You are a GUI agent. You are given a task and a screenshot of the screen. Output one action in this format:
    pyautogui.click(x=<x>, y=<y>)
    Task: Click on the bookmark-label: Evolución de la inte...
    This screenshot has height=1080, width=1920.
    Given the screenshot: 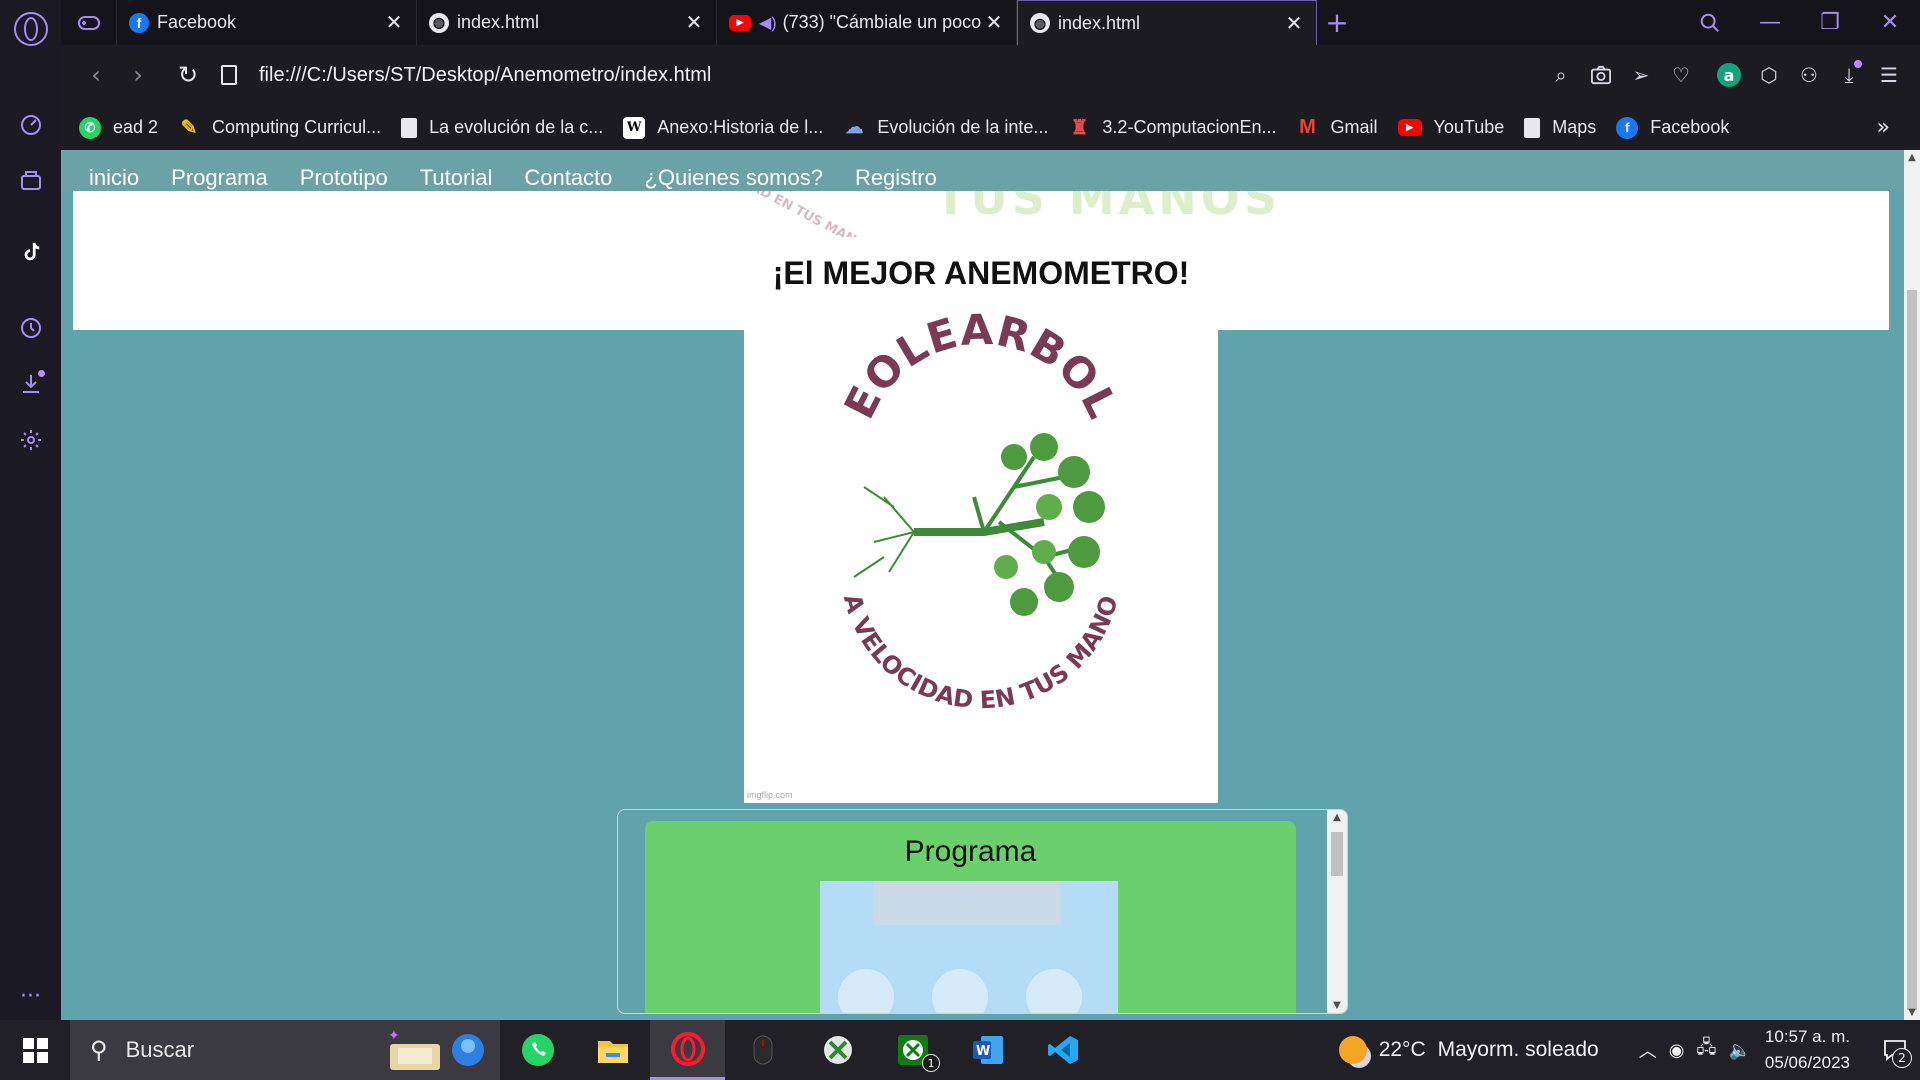 What is the action you would take?
    pyautogui.click(x=963, y=127)
    